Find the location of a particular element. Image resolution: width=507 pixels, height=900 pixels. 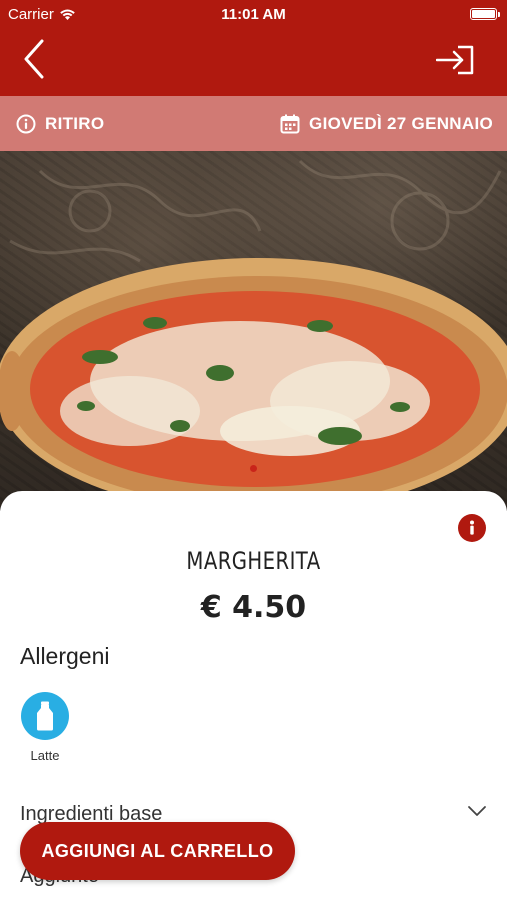

back-button is located at coordinates (34, 59).